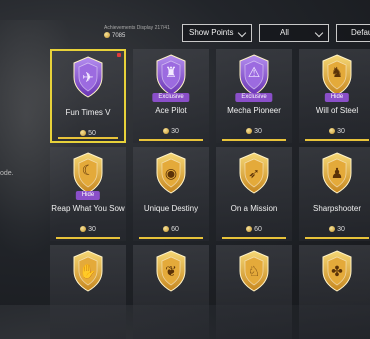  What do you see at coordinates (171, 208) in the screenshot?
I see `achievement-name: Unique Destiny` at bounding box center [171, 208].